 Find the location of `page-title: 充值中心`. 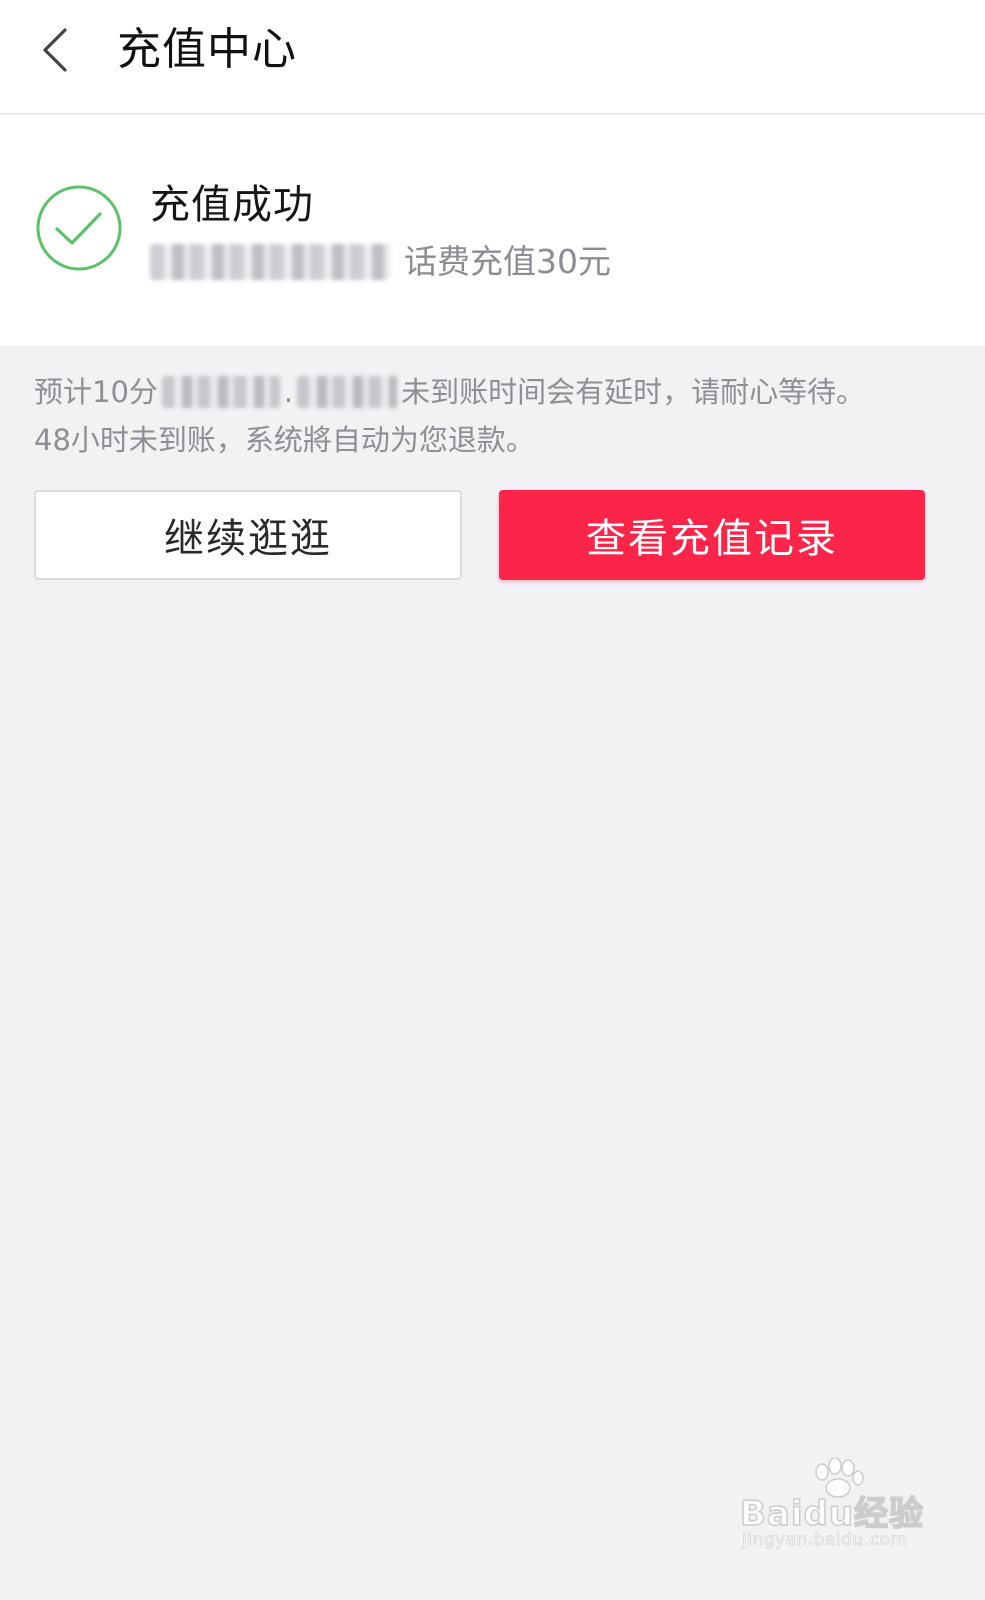

page-title: 充值中心 is located at coordinates (207, 49).